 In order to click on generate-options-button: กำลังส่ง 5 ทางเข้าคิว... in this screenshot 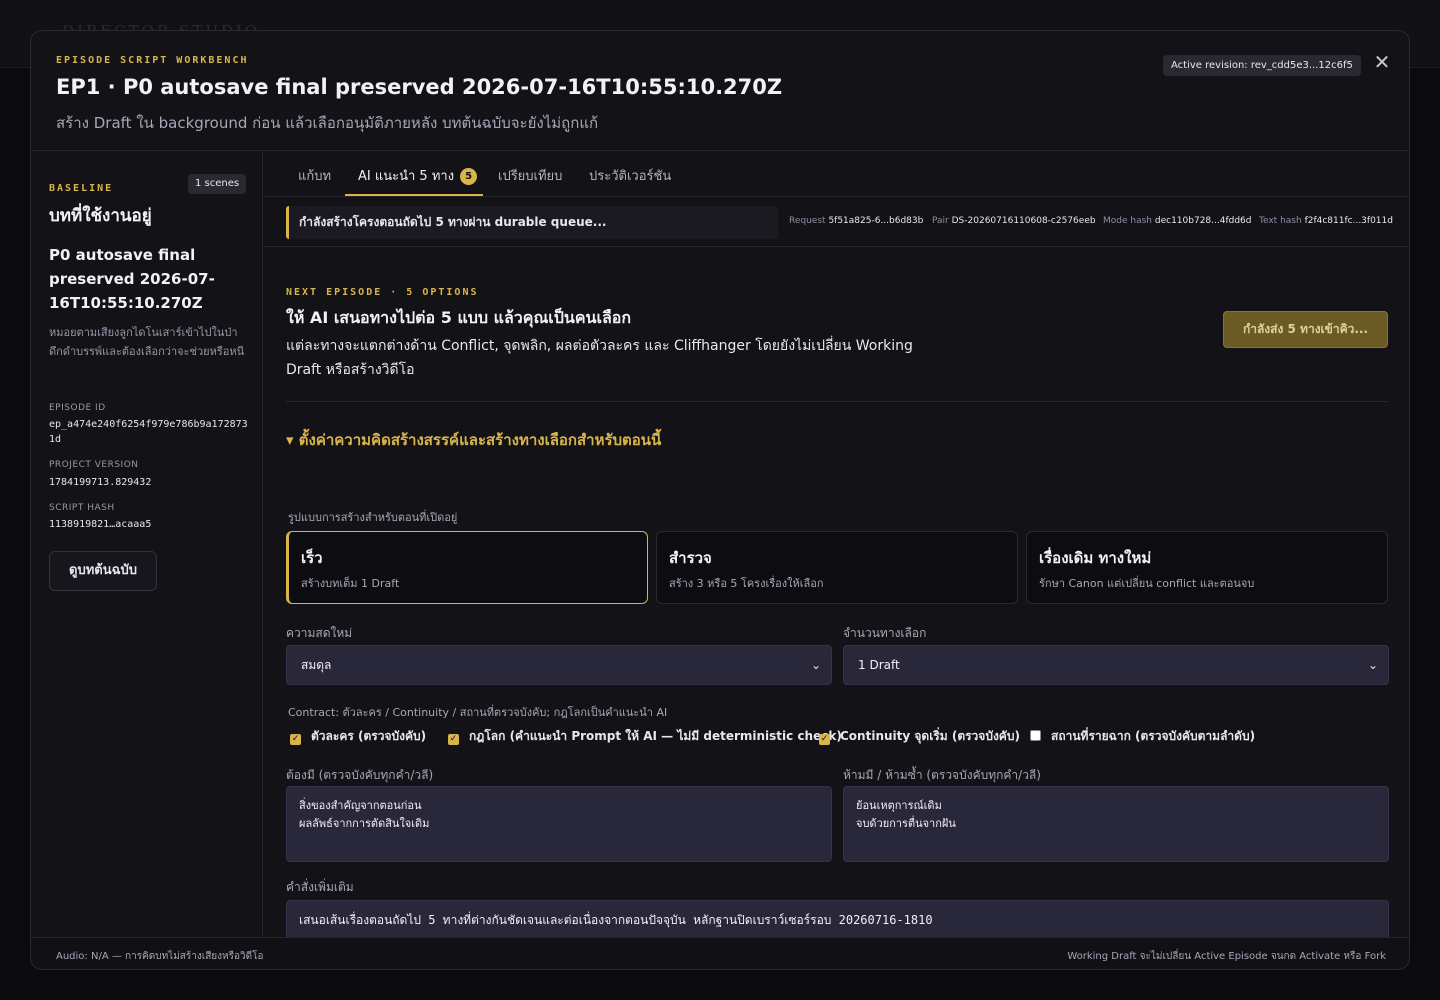, I will do `click(1305, 329)`.